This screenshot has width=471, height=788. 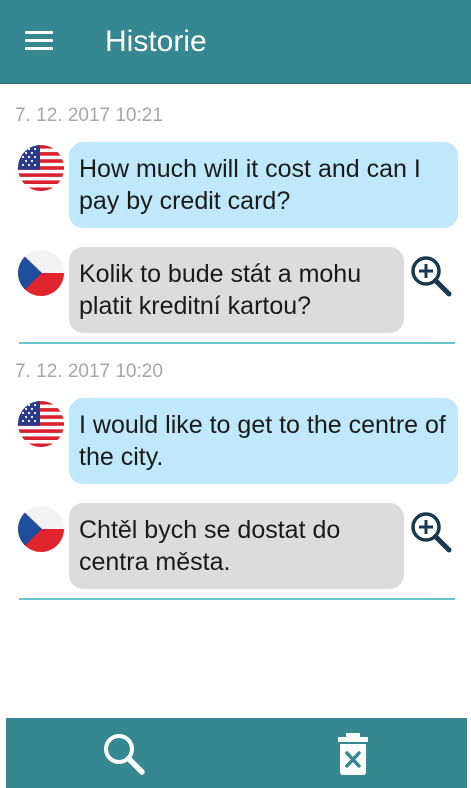 What do you see at coordinates (235, 42) in the screenshot?
I see `app-bar: Historie` at bounding box center [235, 42].